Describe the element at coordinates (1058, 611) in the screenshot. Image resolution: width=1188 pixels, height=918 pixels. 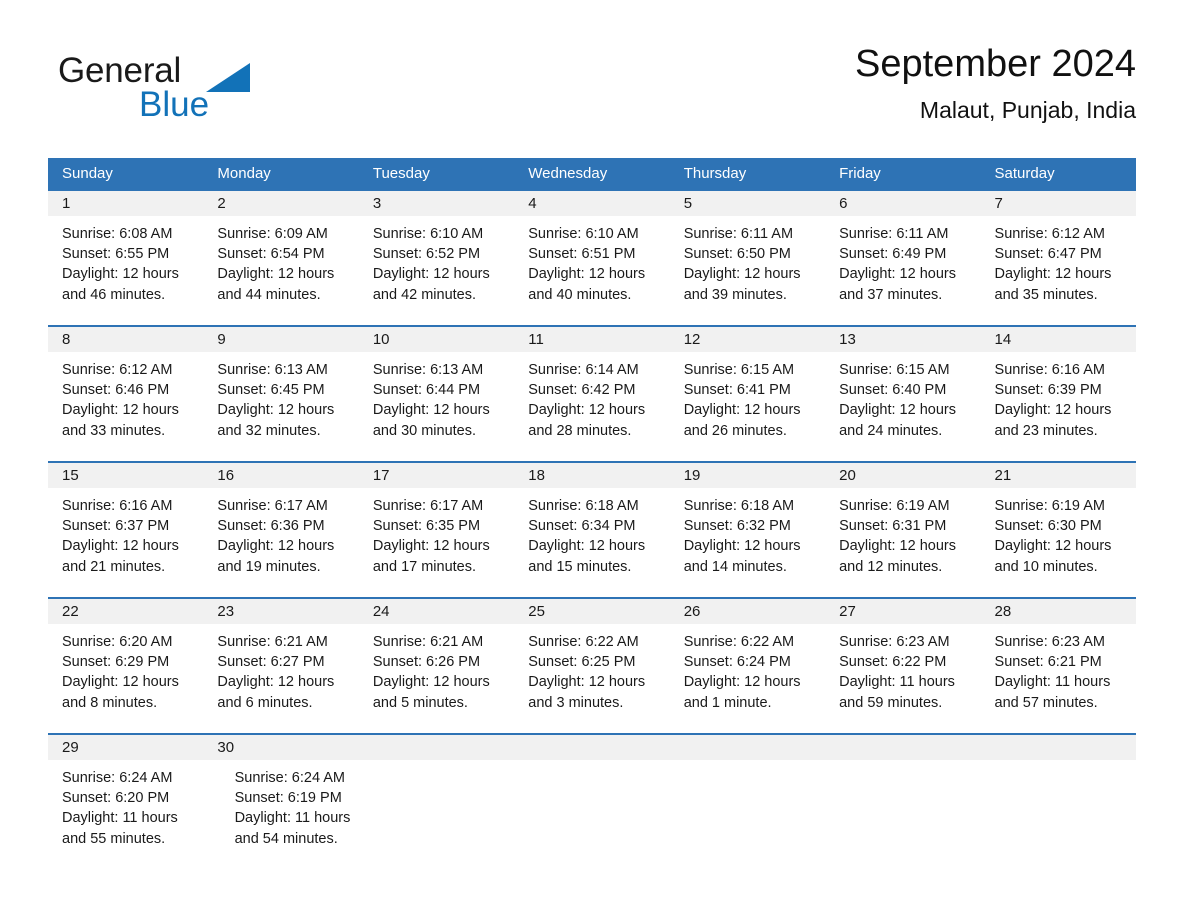
I see `day-number: 28` at that location.